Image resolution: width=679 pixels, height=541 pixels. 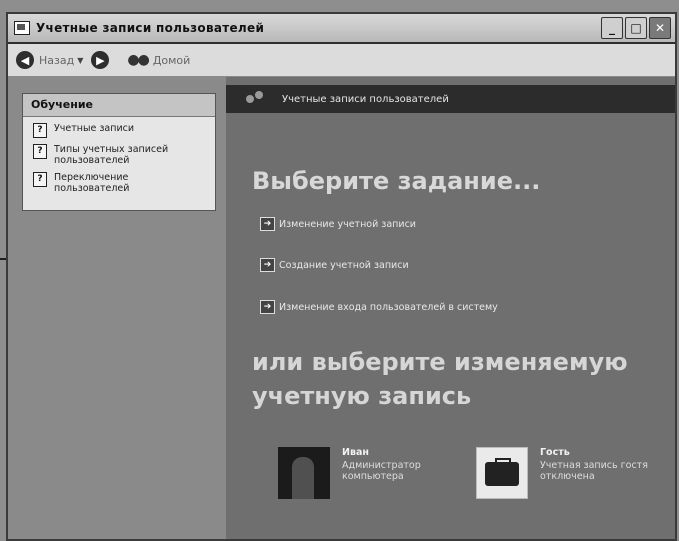 I want to click on close-button: ✕, so click(x=660, y=28).